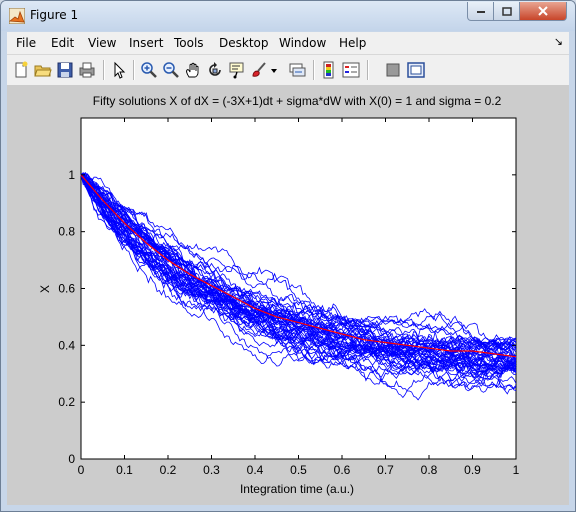 This screenshot has height=512, width=576. Describe the element at coordinates (385, 470) in the screenshot. I see `x-tick-label: 0.7` at that location.